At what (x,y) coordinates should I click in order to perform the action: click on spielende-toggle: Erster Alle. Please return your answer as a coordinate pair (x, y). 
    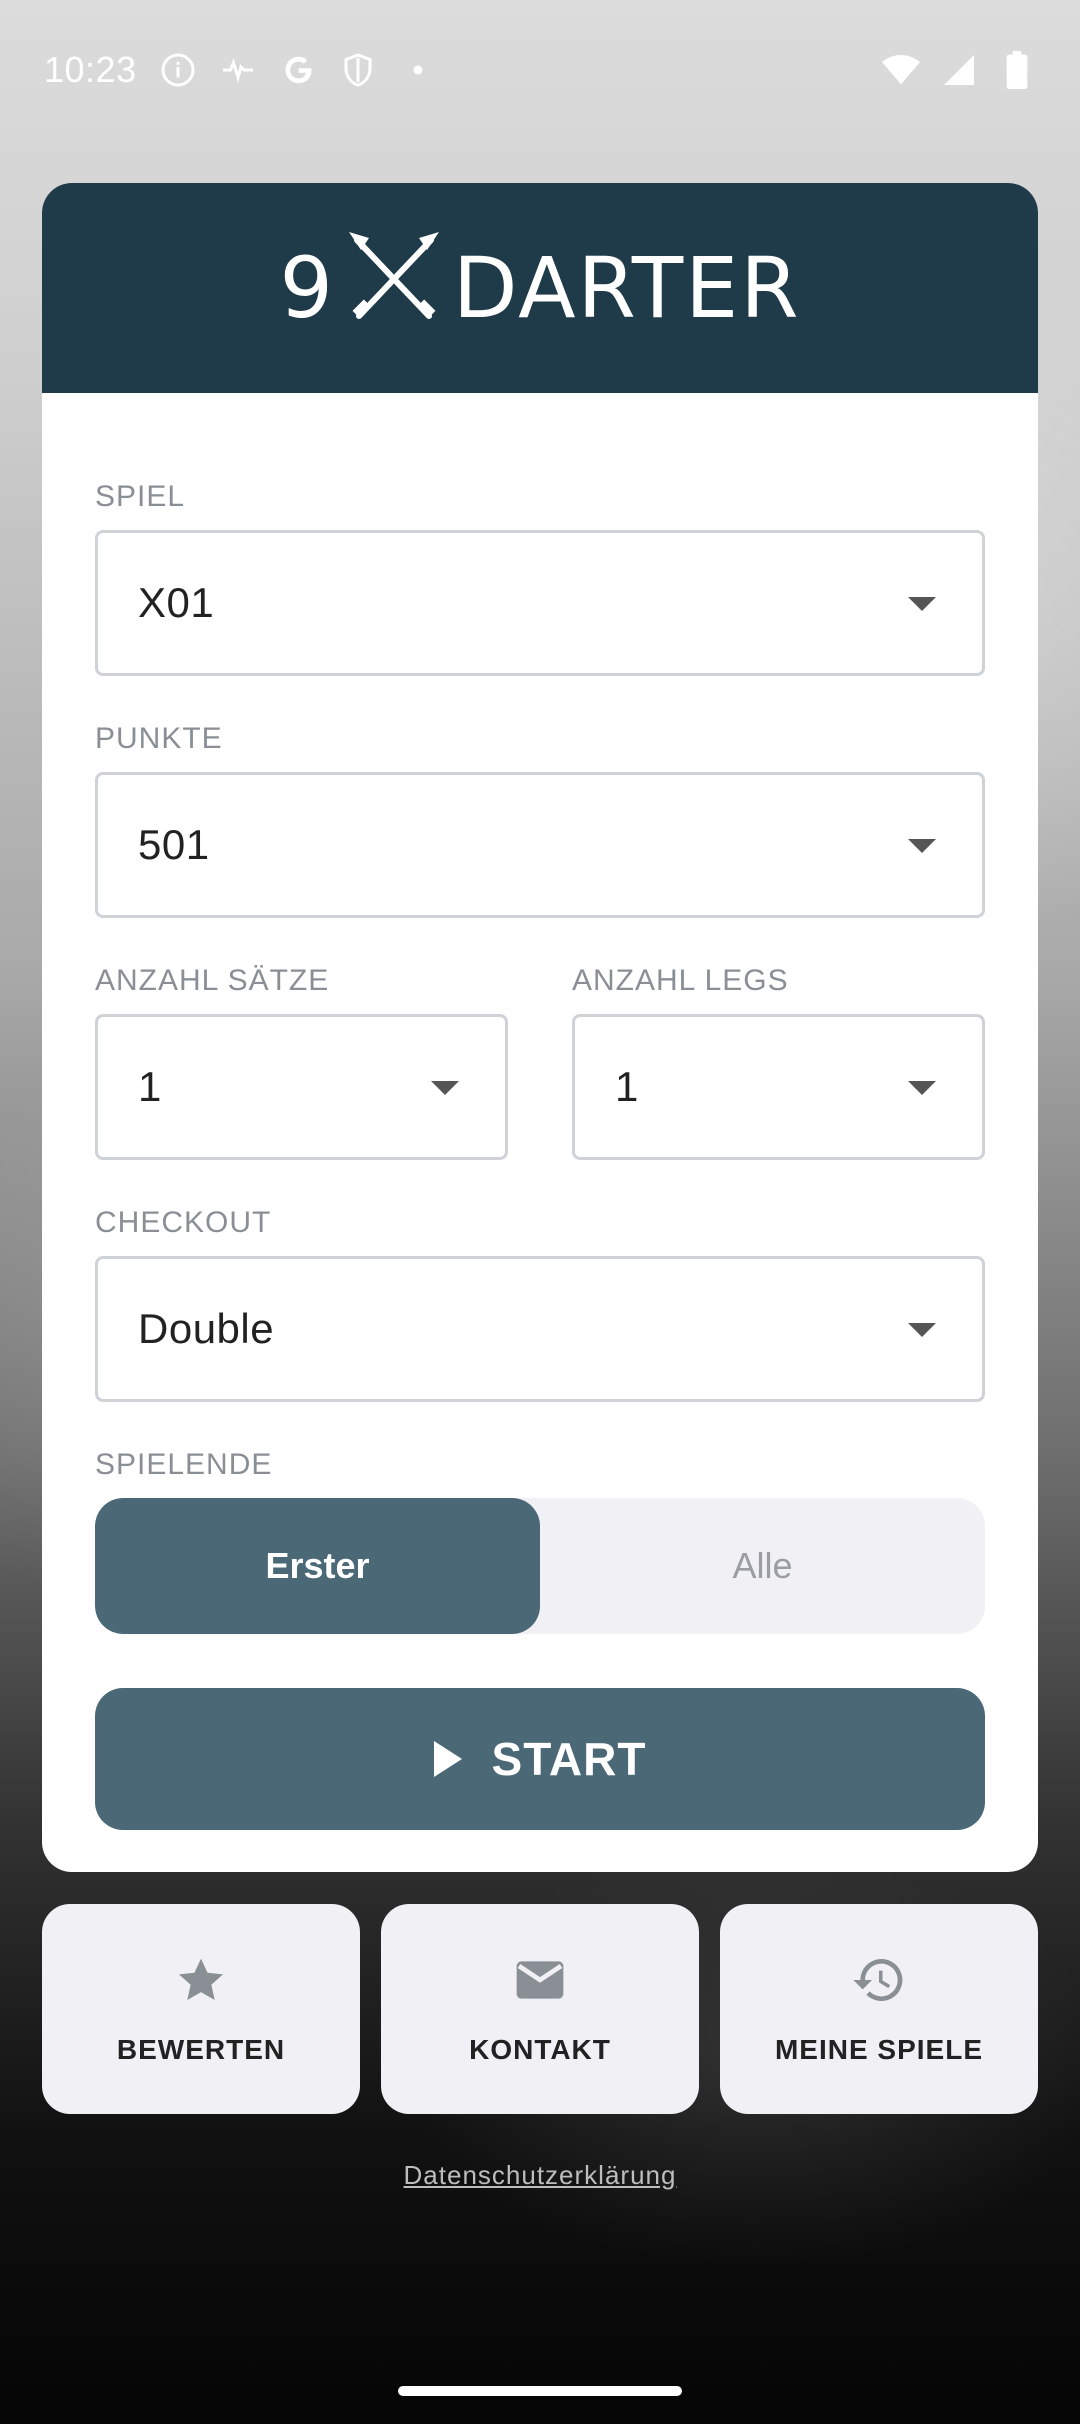
    Looking at the image, I should click on (540, 1566).